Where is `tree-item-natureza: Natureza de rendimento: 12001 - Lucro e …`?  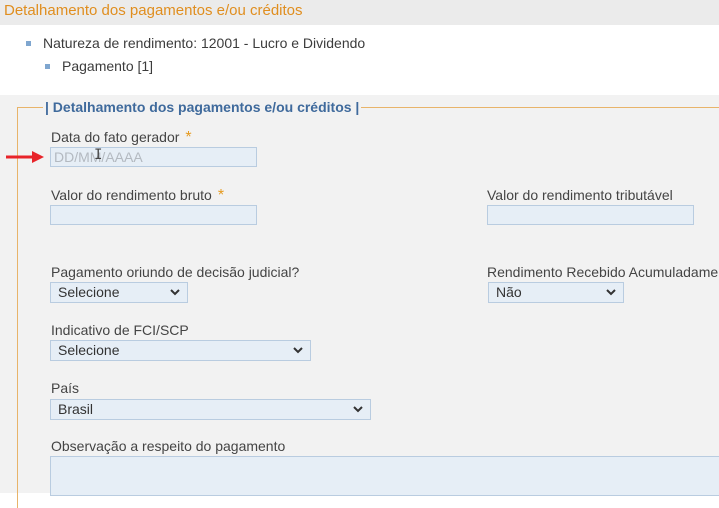
tree-item-natureza: Natureza de rendimento: 12001 - Lucro e … is located at coordinates (195, 43).